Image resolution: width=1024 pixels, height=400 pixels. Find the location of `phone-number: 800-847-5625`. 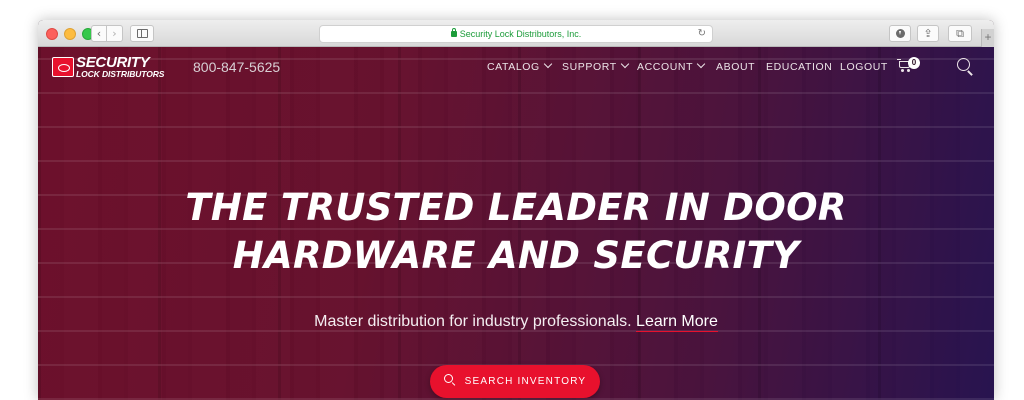

phone-number: 800-847-5625 is located at coordinates (236, 67).